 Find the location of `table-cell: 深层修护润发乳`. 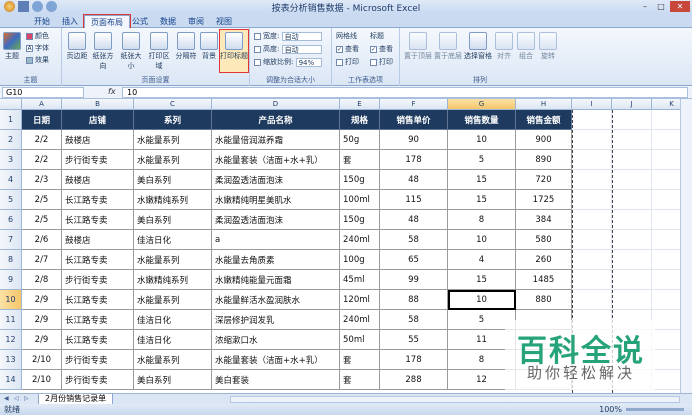

table-cell: 深层修护润发乳 is located at coordinates (276, 320).